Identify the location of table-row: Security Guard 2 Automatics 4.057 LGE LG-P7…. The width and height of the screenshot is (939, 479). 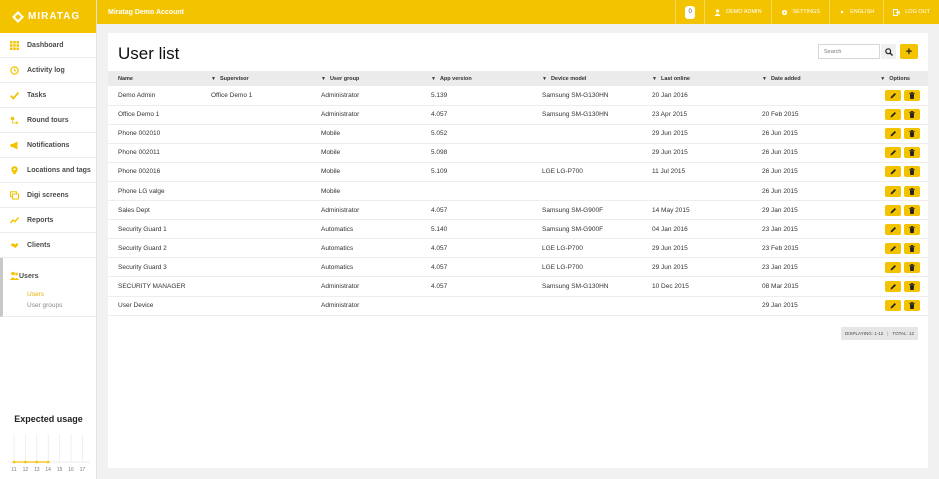
(518, 248).